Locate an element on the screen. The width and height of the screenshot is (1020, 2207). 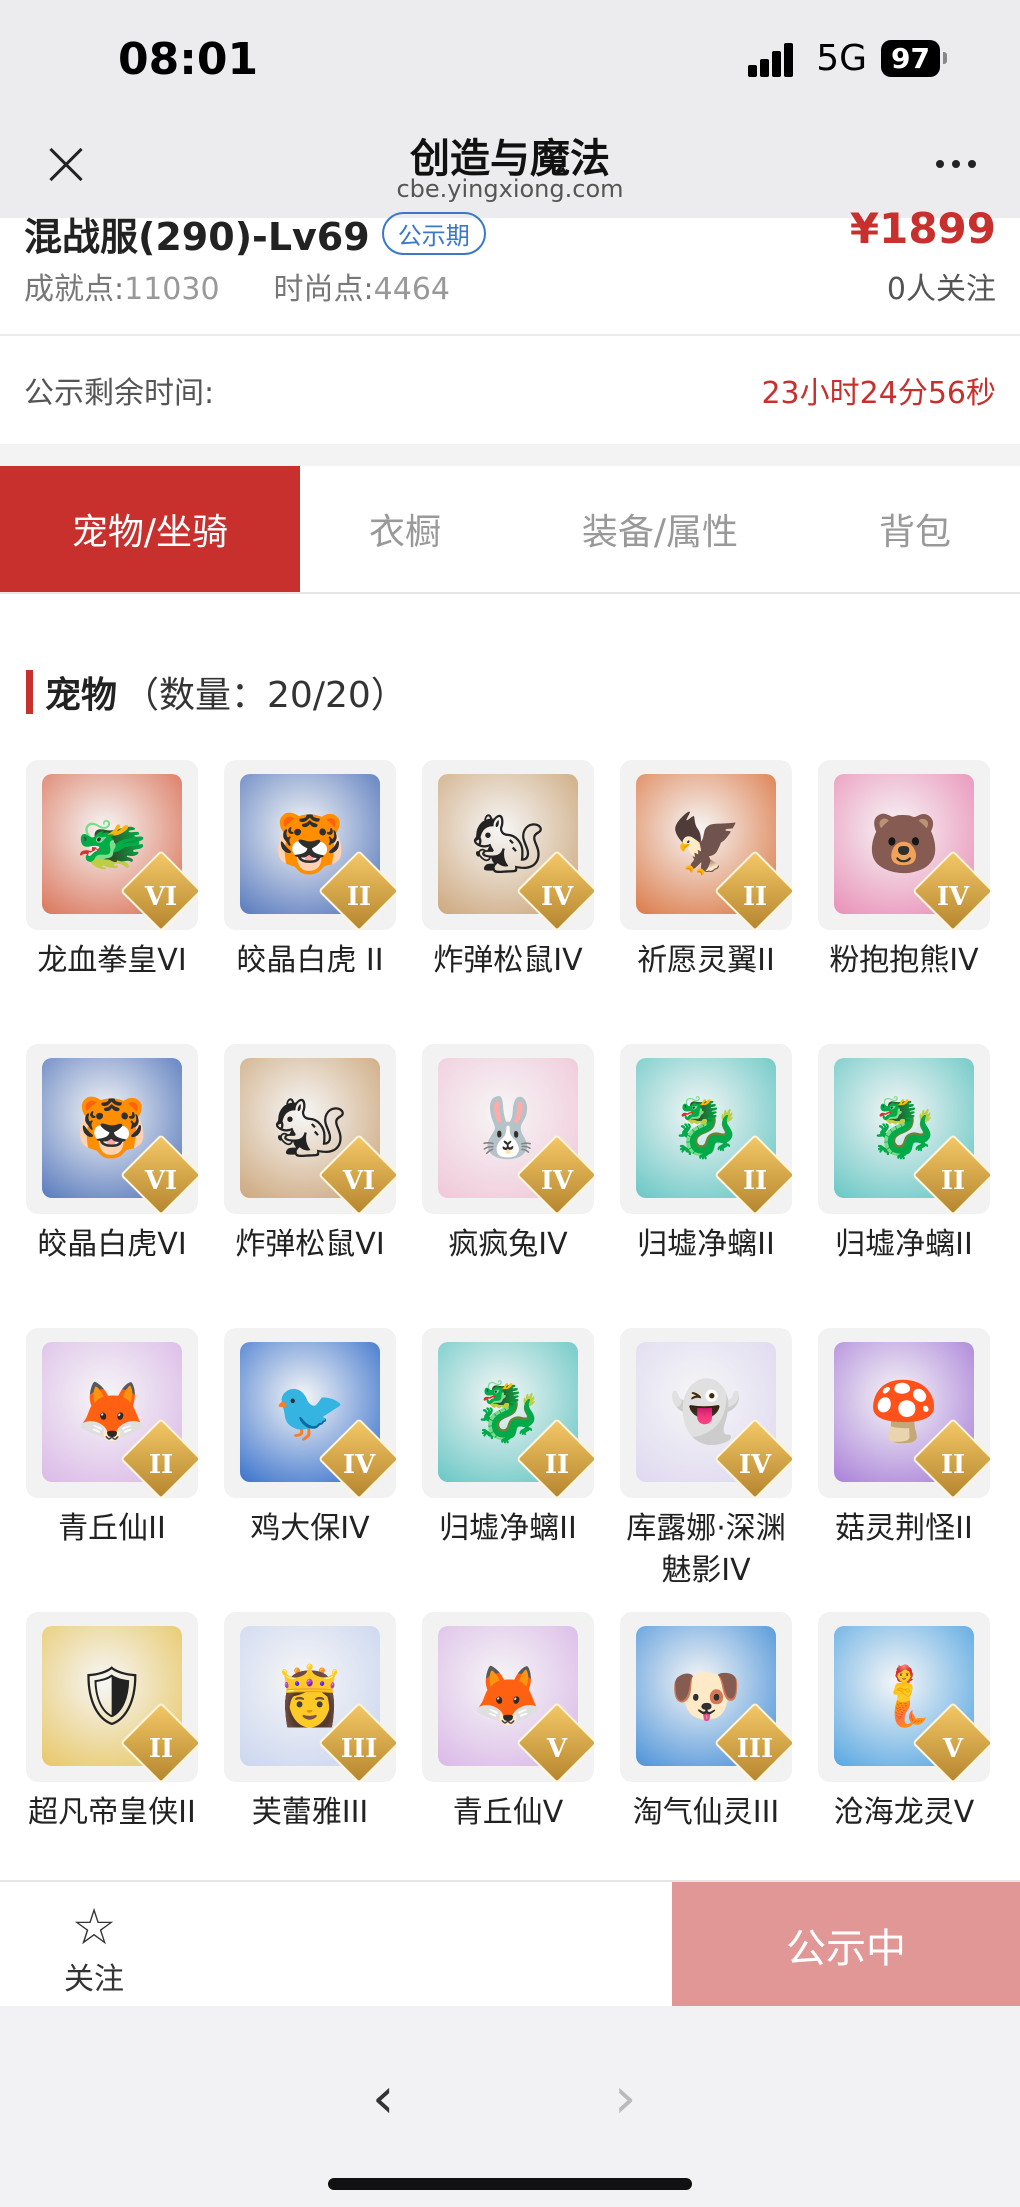
section-name: 宠物 is located at coordinates (81, 695).